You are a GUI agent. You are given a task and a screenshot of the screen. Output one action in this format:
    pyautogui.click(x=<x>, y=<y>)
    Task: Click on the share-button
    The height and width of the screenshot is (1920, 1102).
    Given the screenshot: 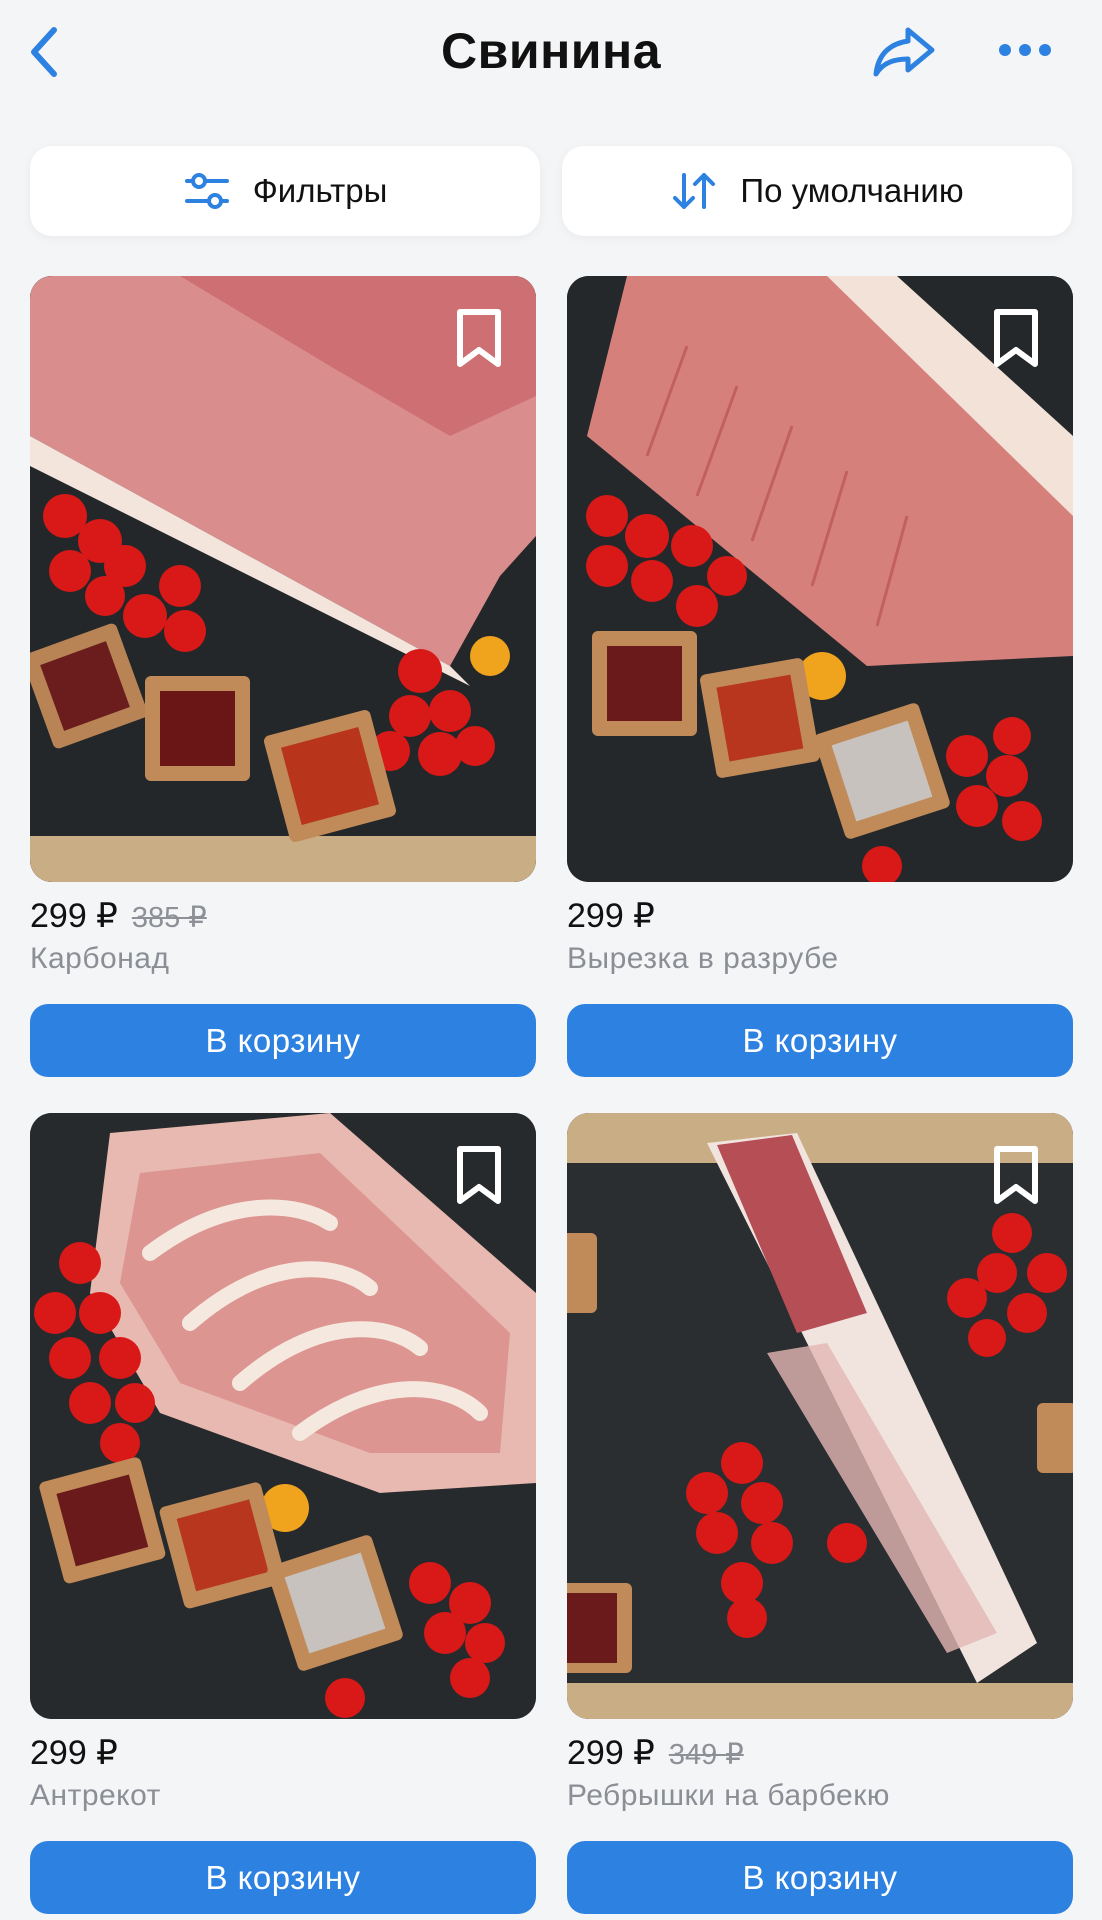 What is the action you would take?
    pyautogui.click(x=905, y=52)
    